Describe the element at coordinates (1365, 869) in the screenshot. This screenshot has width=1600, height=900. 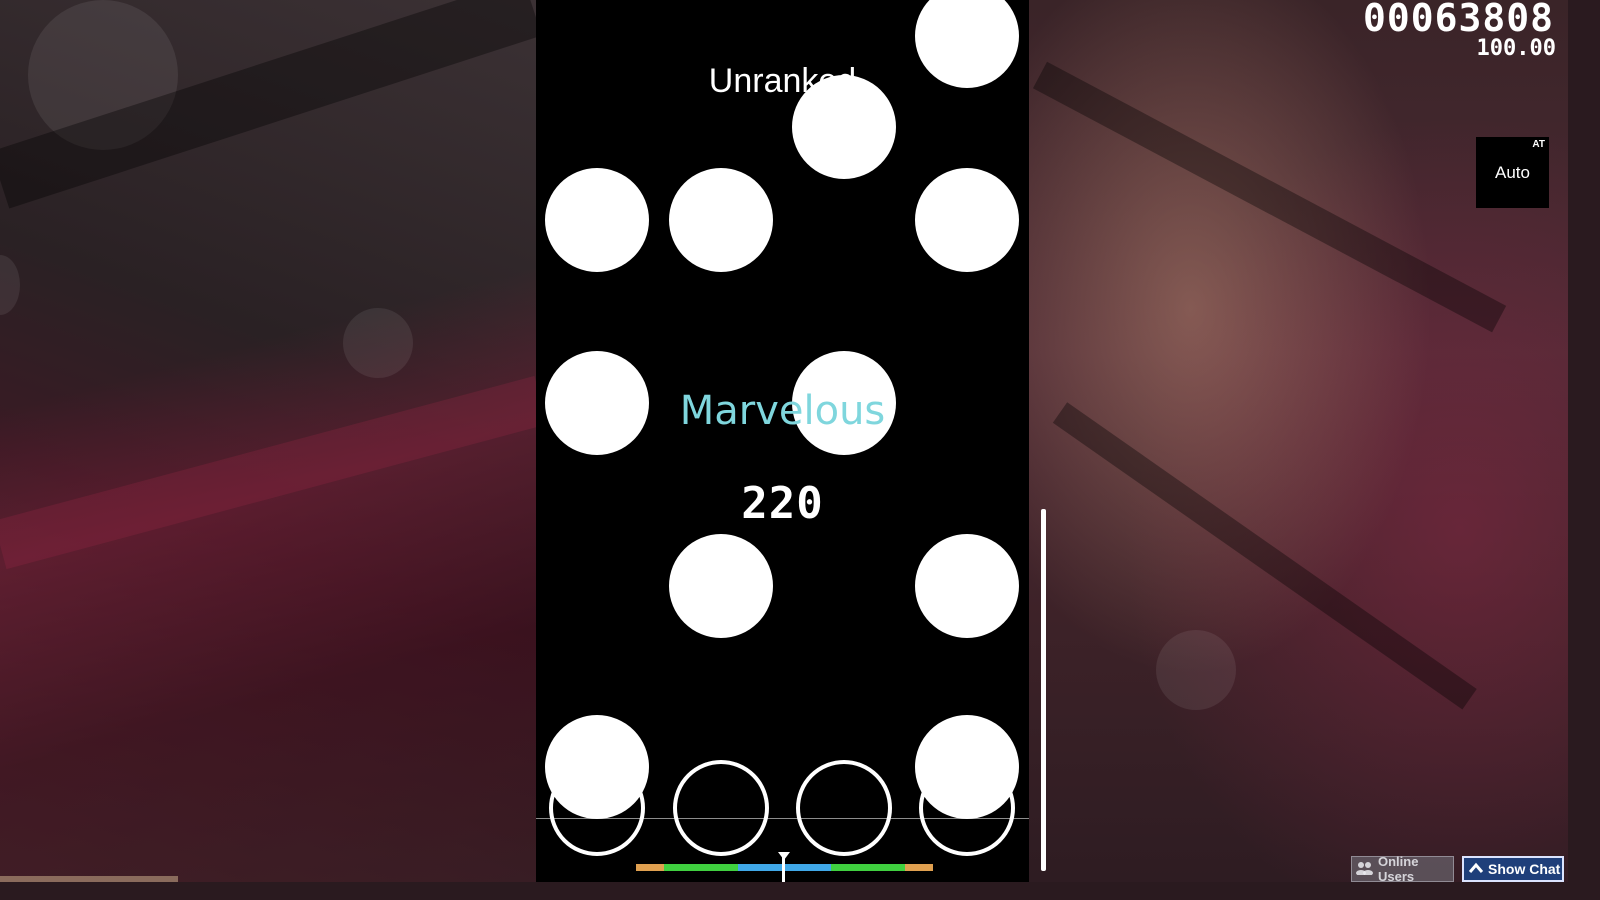
I see `users-icon` at that location.